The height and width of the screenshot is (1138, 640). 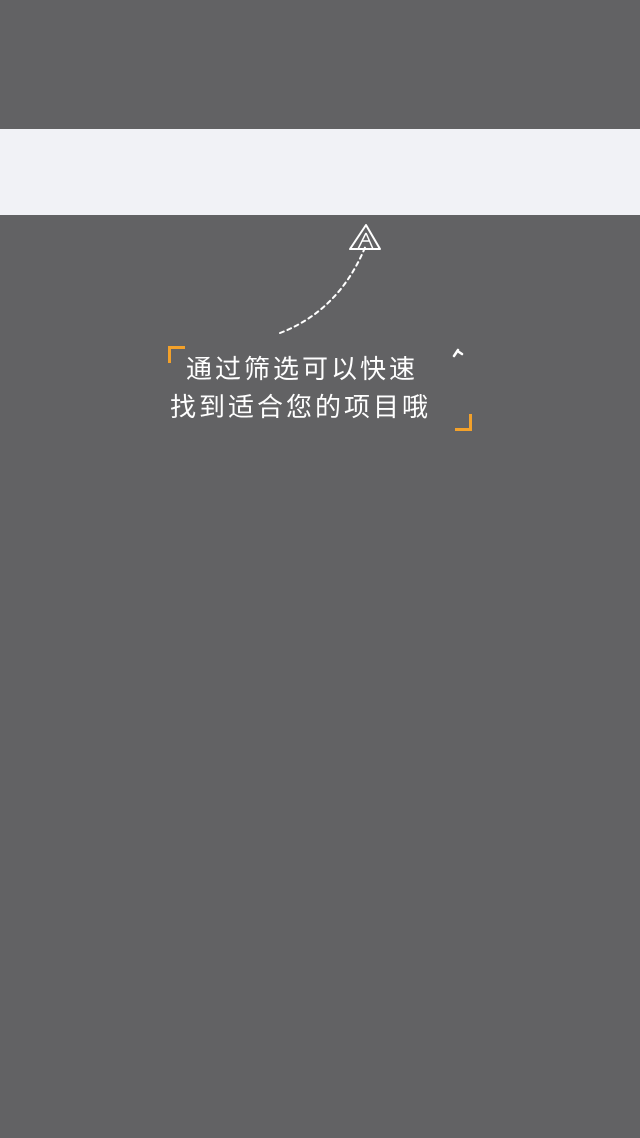 I want to click on dashed-arrow-icon, so click(x=330, y=279).